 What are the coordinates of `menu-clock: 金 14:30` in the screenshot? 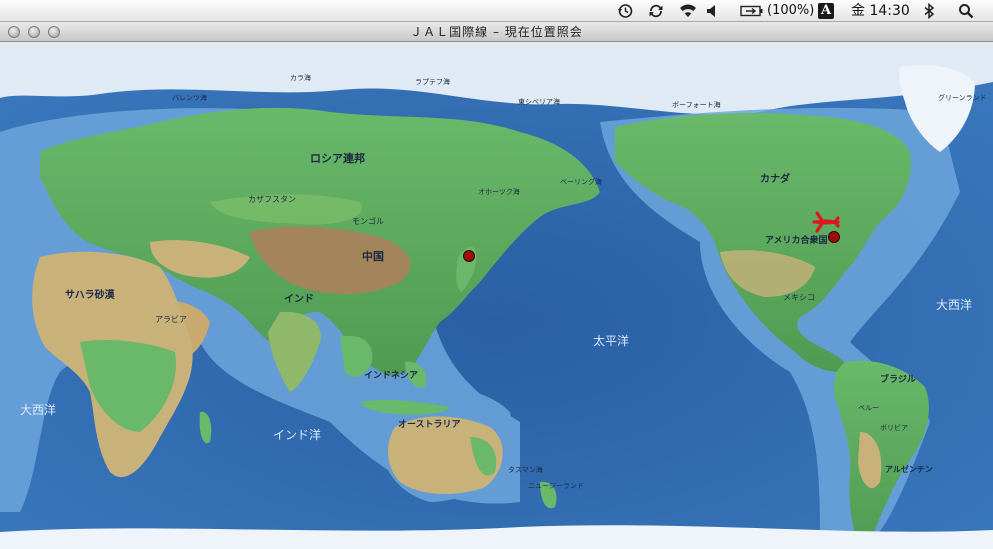 It's located at (880, 11).